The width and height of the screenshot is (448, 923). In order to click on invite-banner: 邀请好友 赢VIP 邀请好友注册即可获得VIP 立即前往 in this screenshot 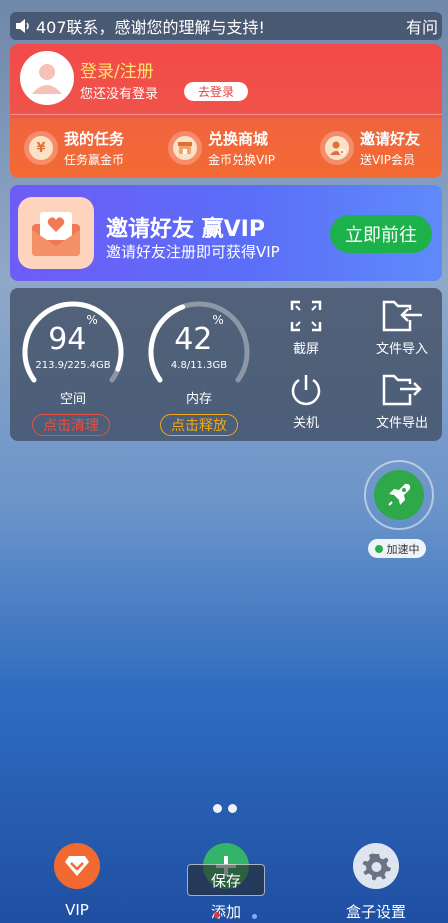, I will do `click(226, 233)`.